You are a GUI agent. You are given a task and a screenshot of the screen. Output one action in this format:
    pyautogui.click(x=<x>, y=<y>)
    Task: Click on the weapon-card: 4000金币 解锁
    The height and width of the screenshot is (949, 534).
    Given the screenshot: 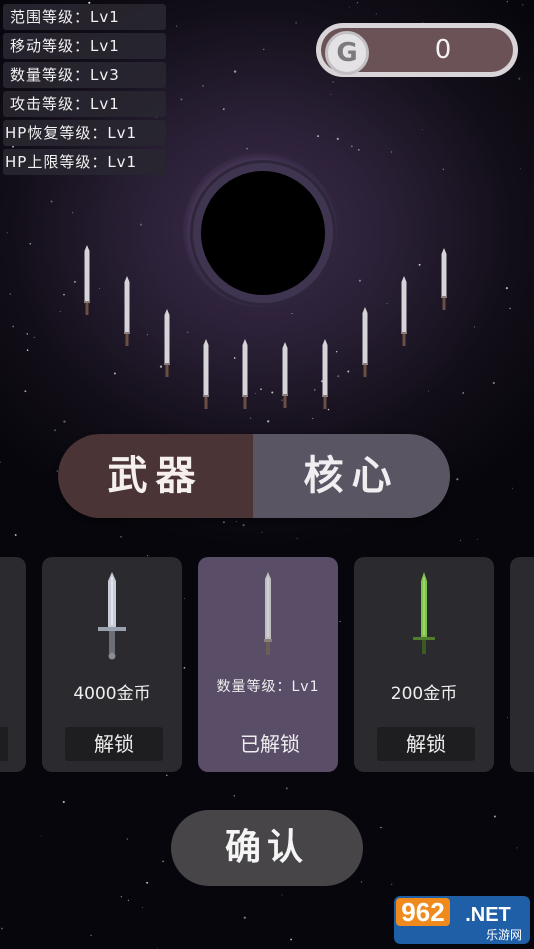 What is the action you would take?
    pyautogui.click(x=112, y=664)
    